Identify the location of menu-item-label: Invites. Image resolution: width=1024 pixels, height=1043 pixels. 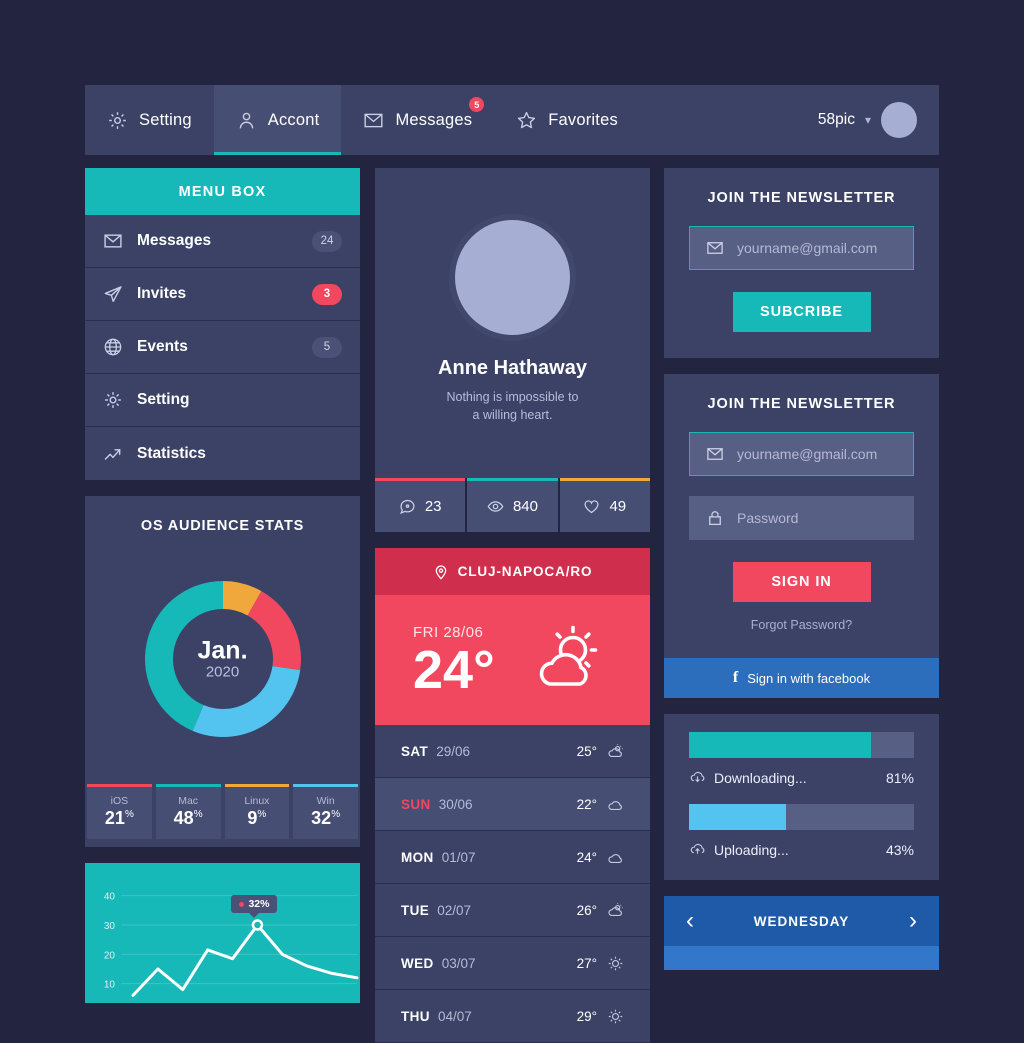
(162, 293).